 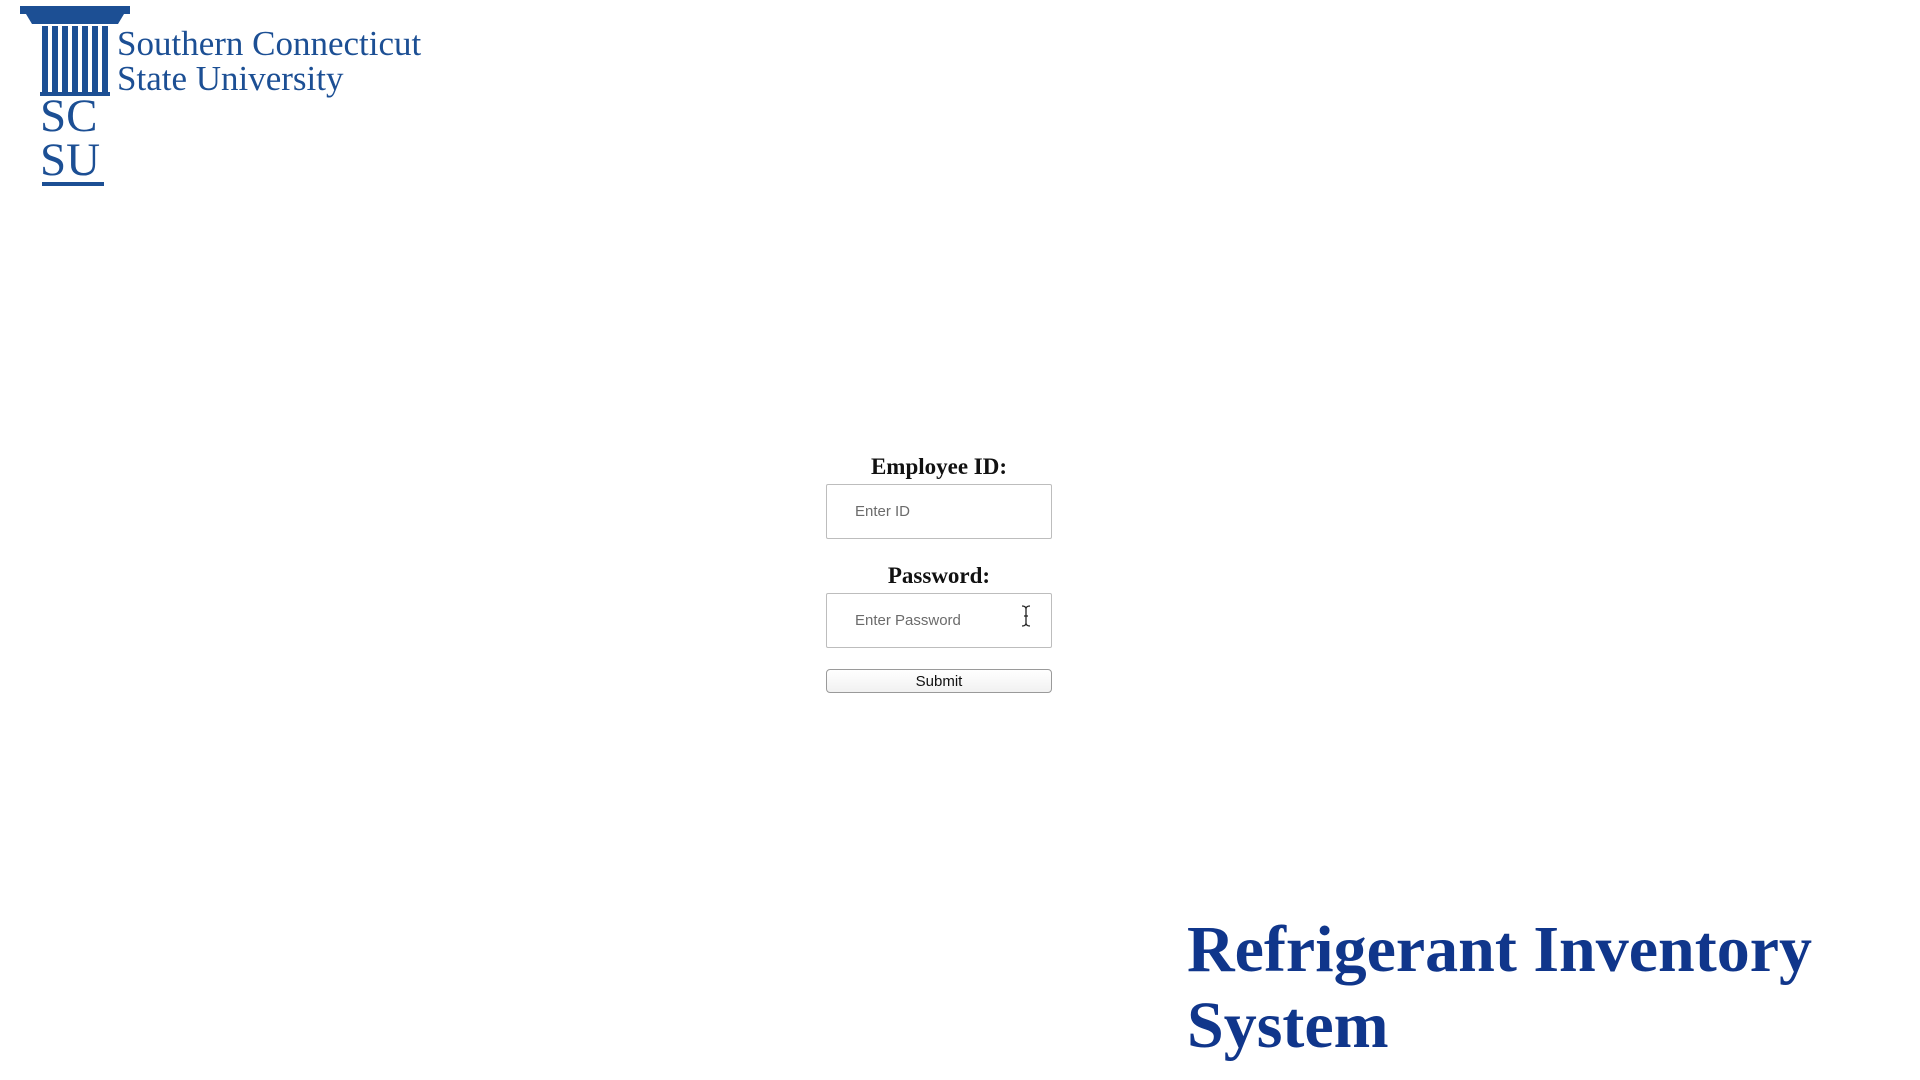 I want to click on logo-line-2: State University, so click(x=230, y=78).